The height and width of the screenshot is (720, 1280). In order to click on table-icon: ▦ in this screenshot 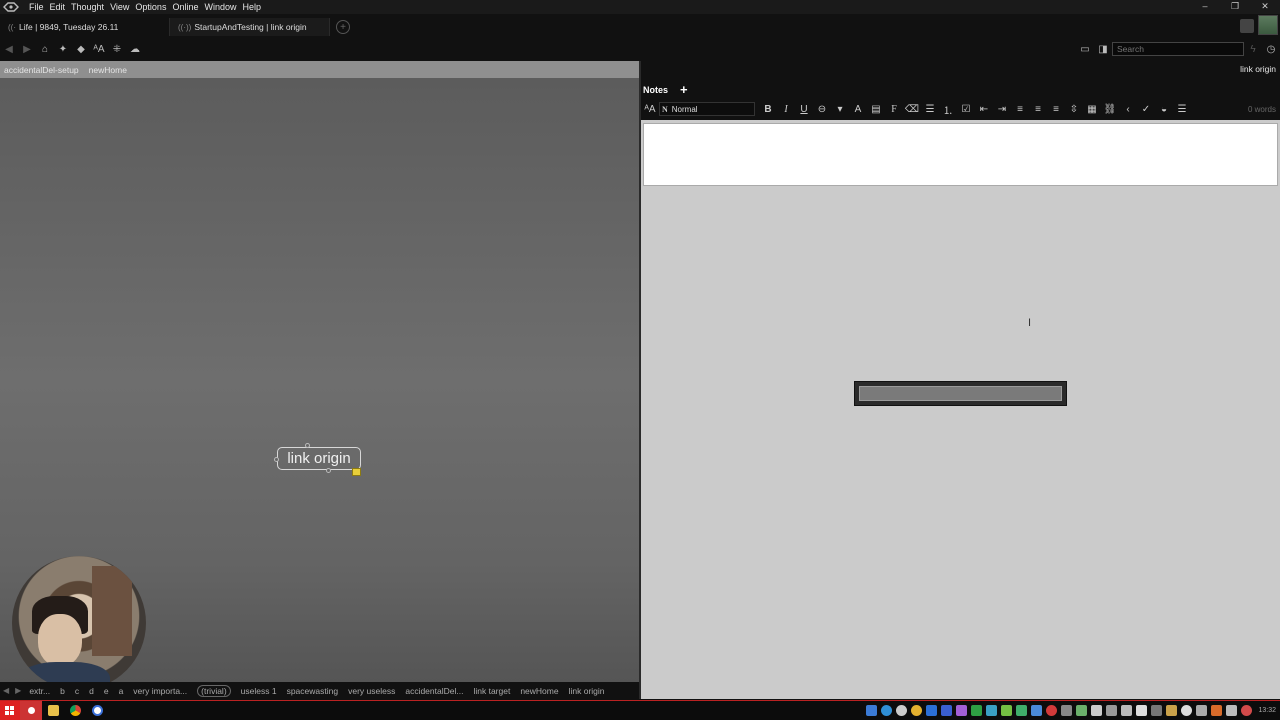, I will do `click(1092, 109)`.